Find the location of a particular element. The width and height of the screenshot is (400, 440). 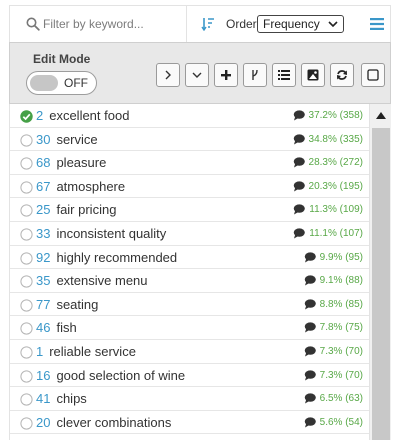

item-percentage: 8.8% (85) is located at coordinates (341, 304).